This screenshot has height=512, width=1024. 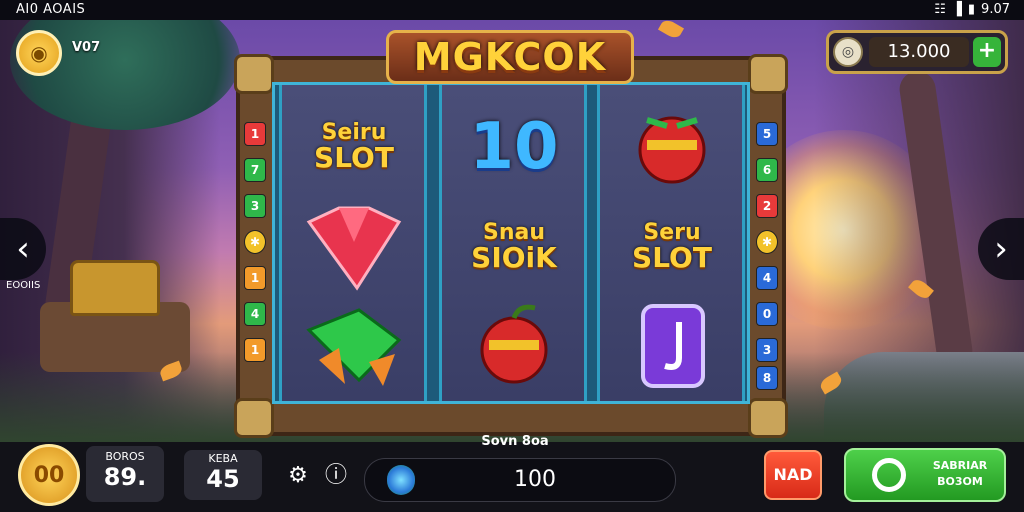 What do you see at coordinates (23, 285) in the screenshot?
I see `side-label: EOOIIS` at bounding box center [23, 285].